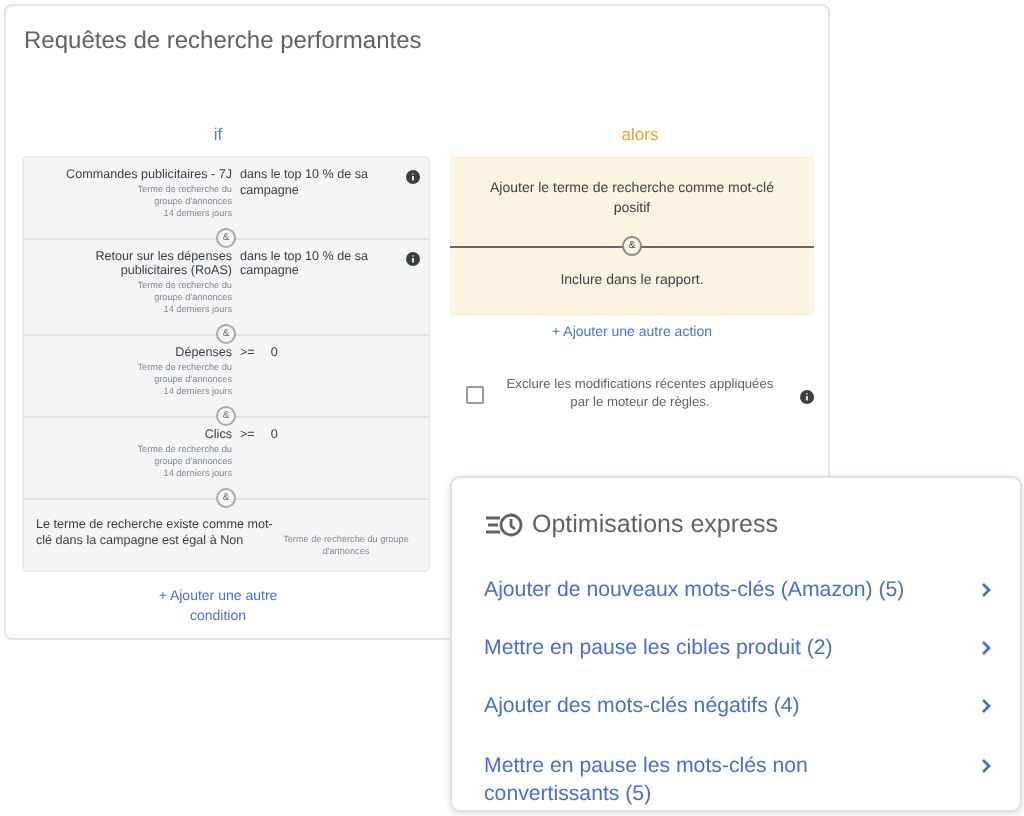 The width and height of the screenshot is (1024, 816). I want to click on list-clock-icon, so click(504, 524).